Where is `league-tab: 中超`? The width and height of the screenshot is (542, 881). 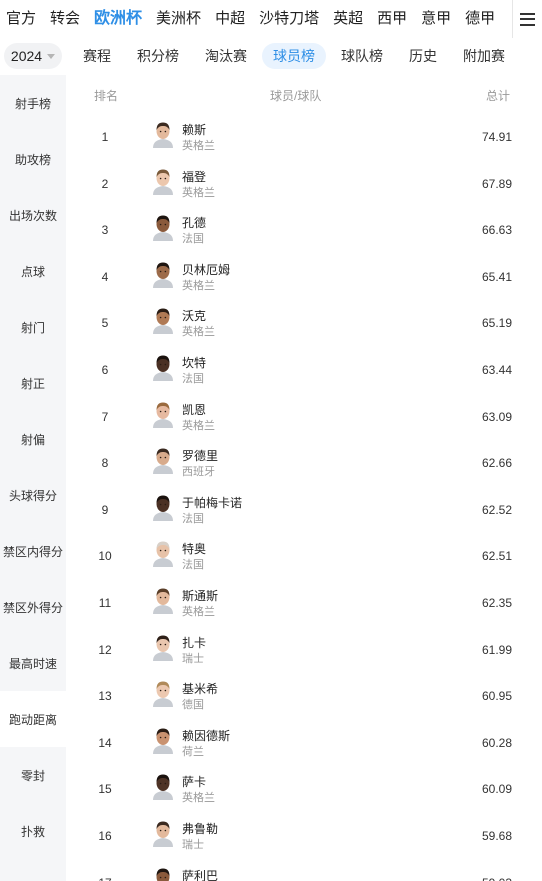 league-tab: 中超 is located at coordinates (230, 19).